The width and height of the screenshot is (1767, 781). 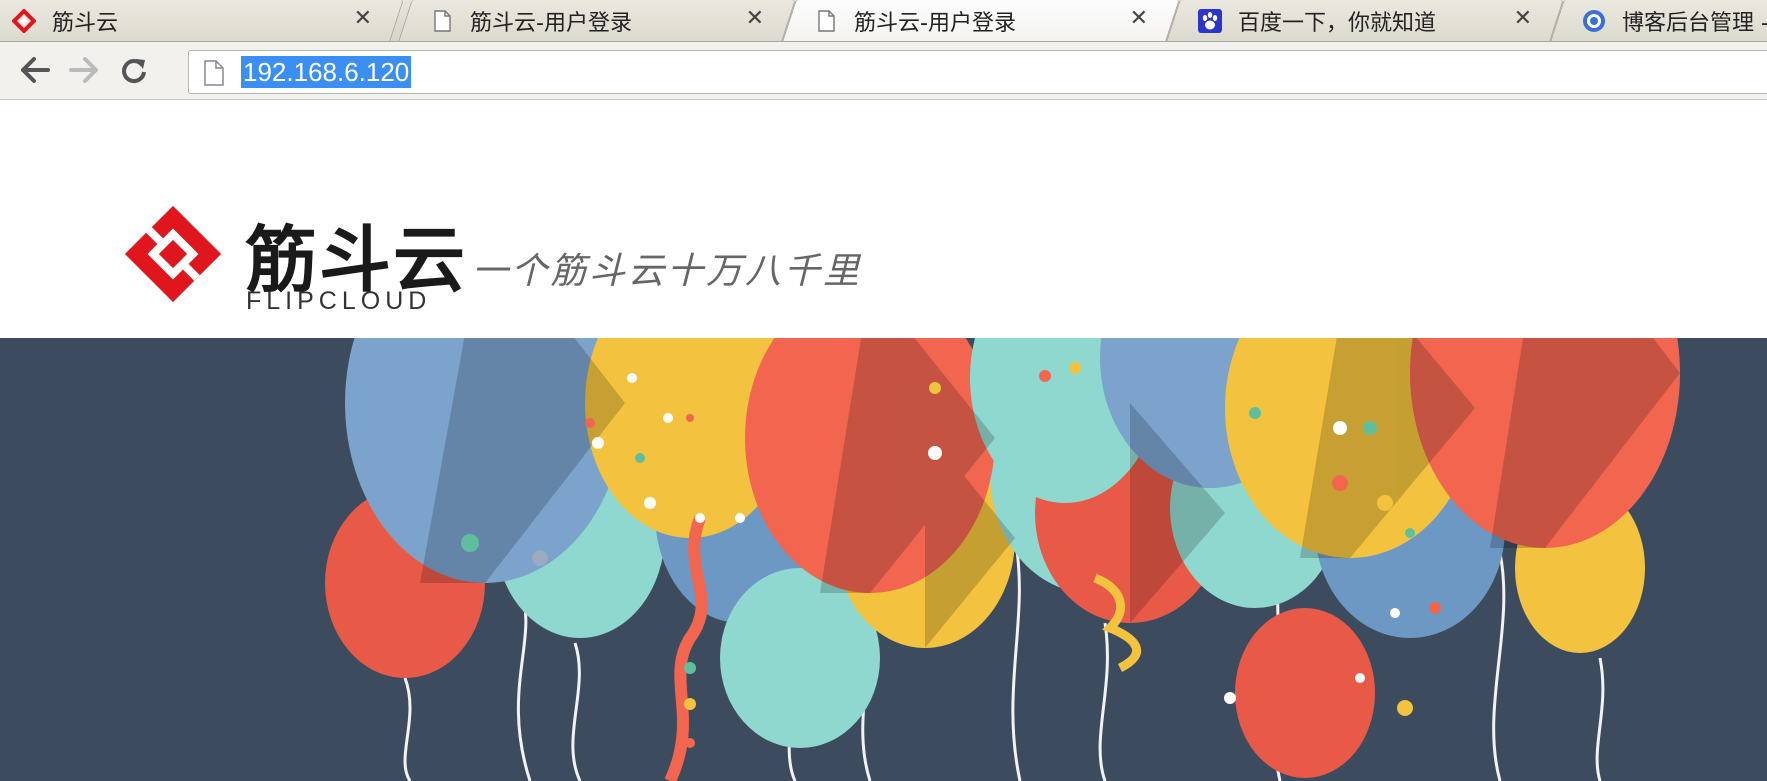 What do you see at coordinates (326, 72) in the screenshot?
I see `address-text: 192.168.6.120` at bounding box center [326, 72].